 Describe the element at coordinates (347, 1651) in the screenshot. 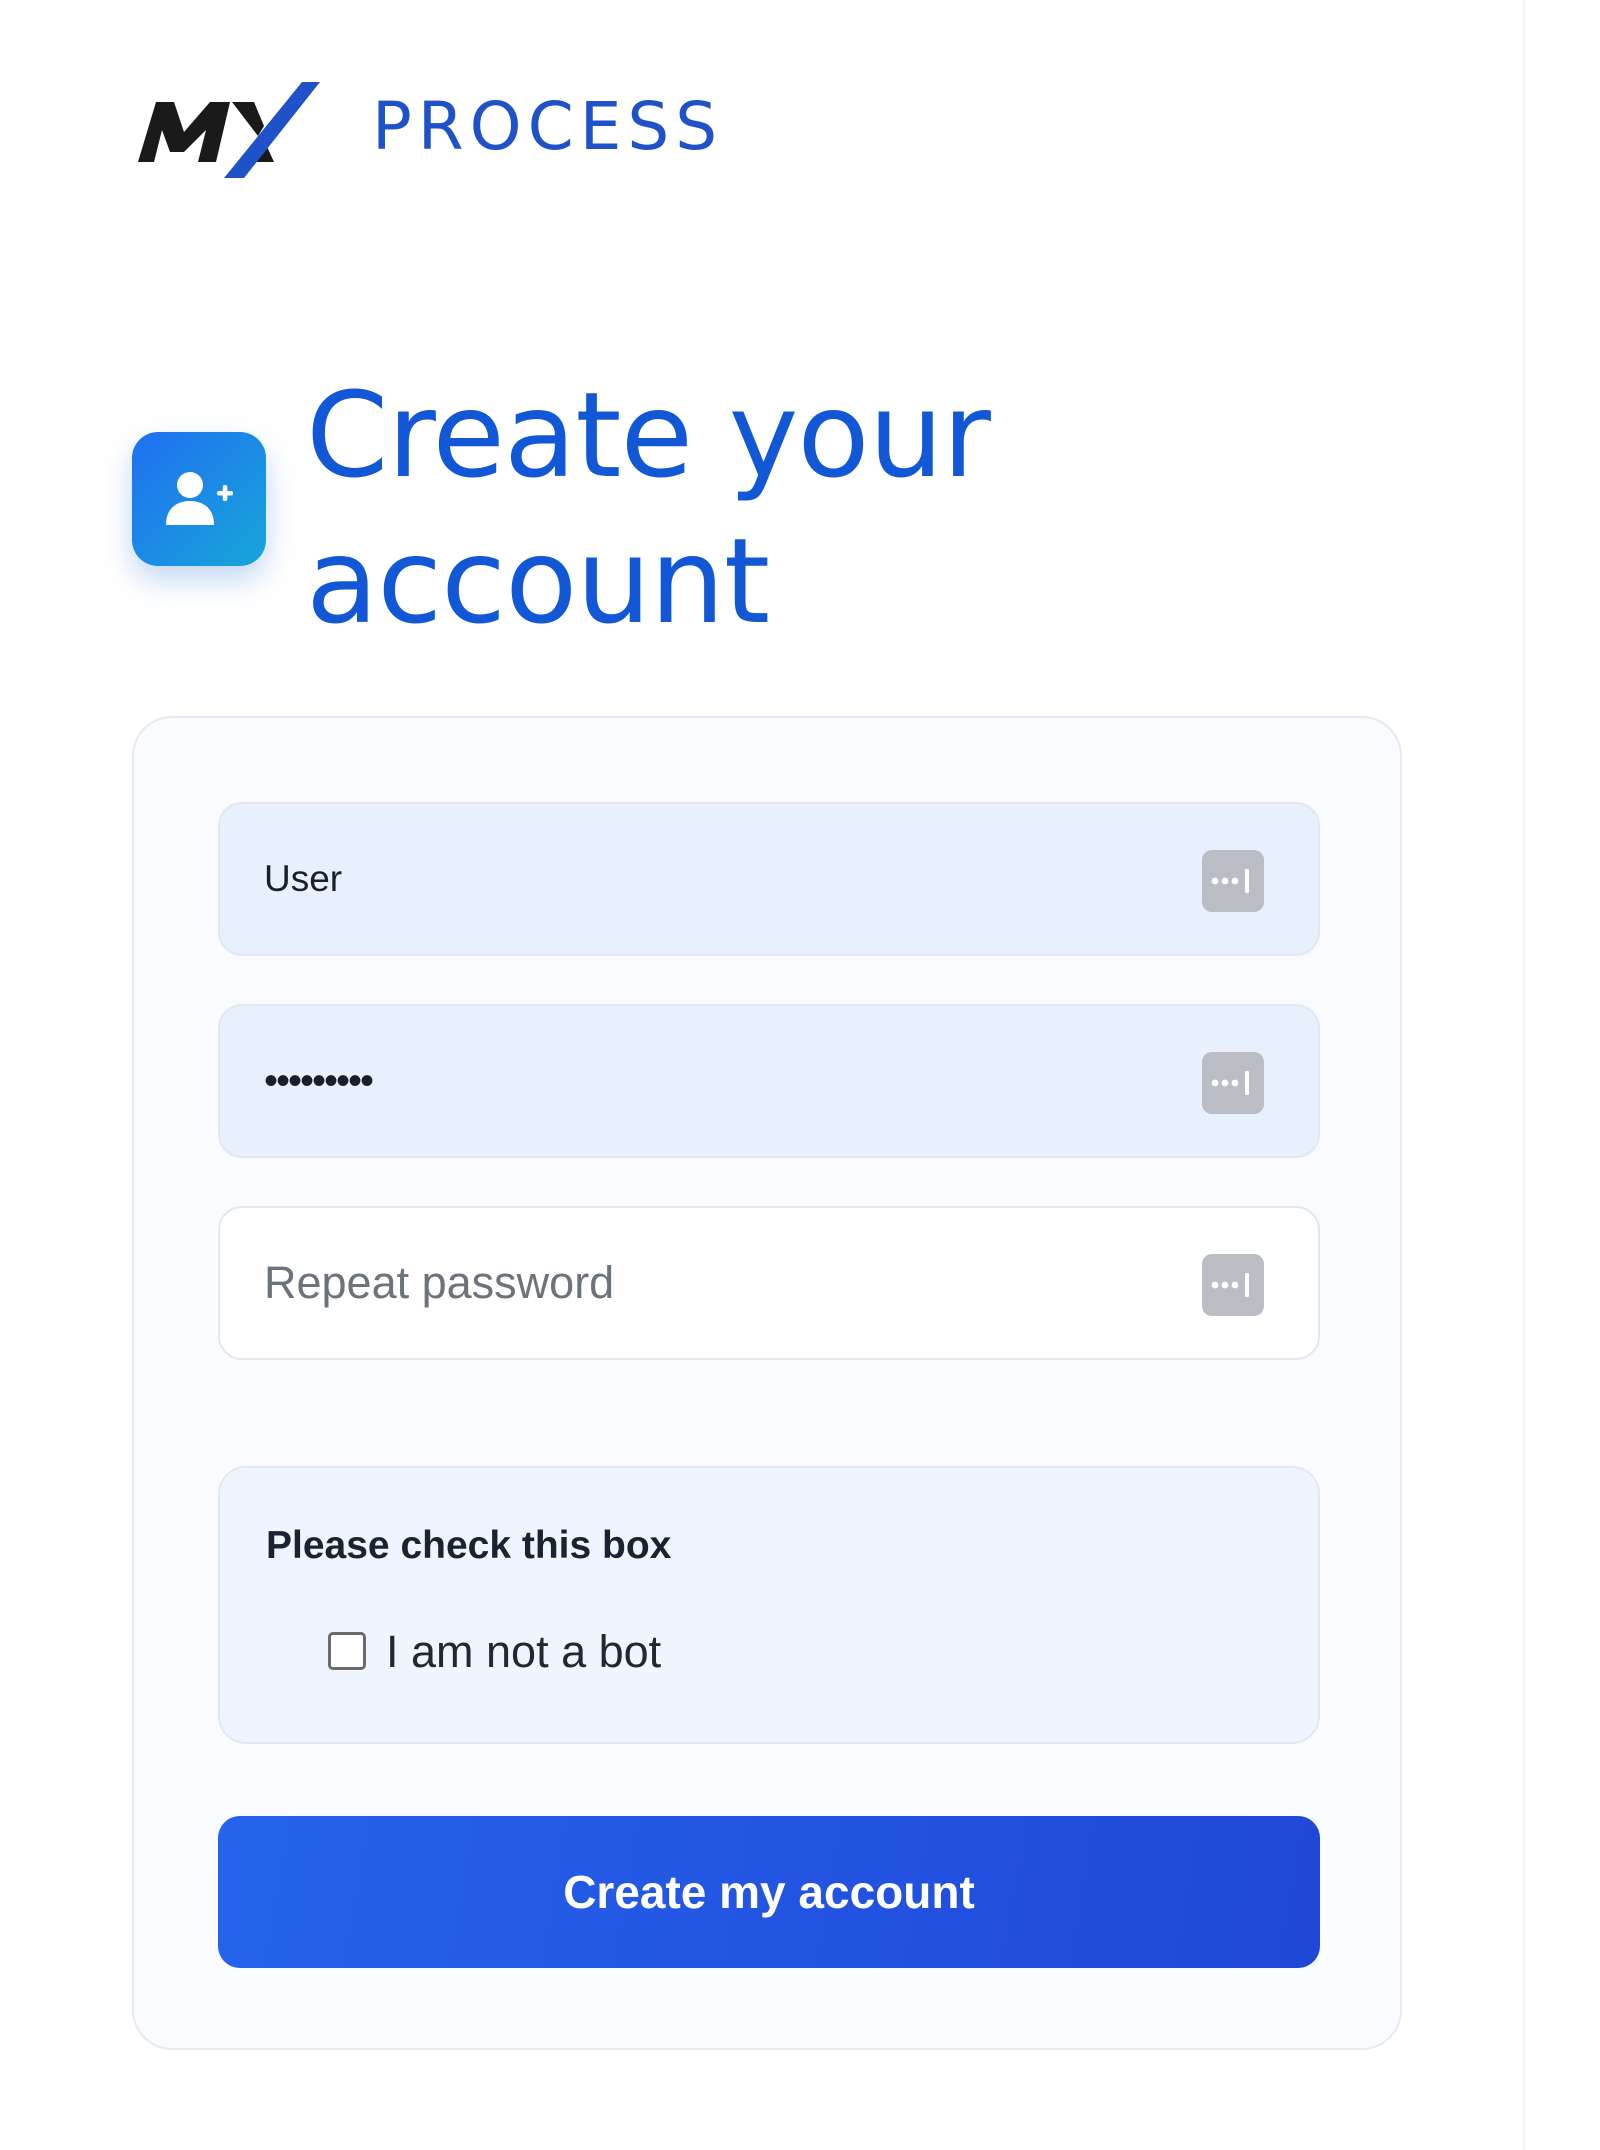

I see `not-a-bot-checkbox` at that location.